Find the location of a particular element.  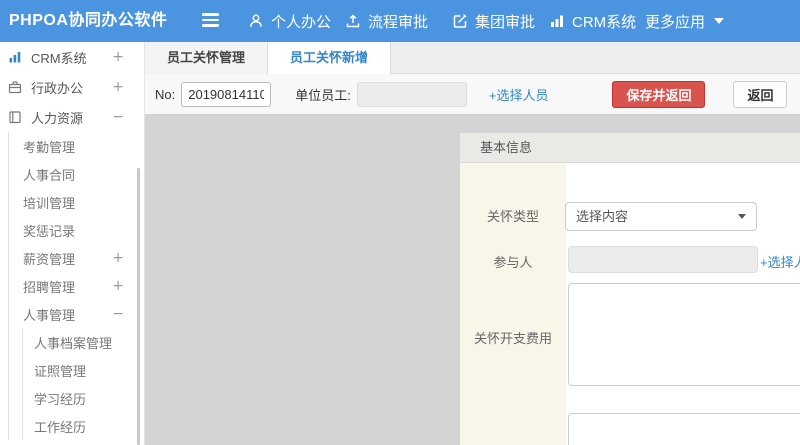

nav-item-workflow-approval: 流程审批 is located at coordinates (386, 21).